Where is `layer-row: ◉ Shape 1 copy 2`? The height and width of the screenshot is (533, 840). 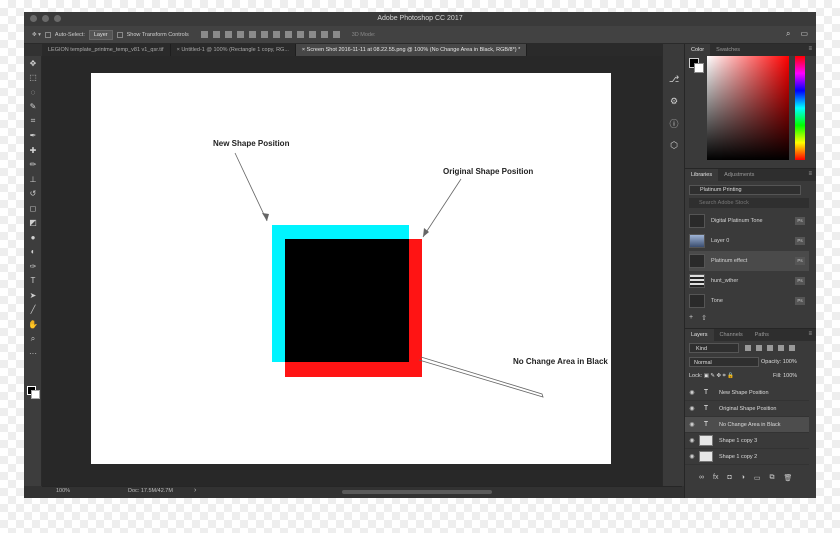 layer-row: ◉ Shape 1 copy 2 is located at coordinates (747, 457).